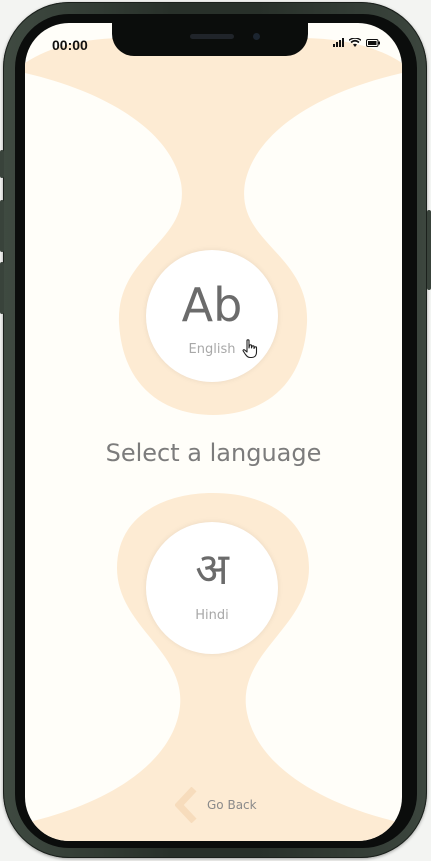 This screenshot has width=431, height=861. What do you see at coordinates (212, 349) in the screenshot?
I see `english-label: English` at bounding box center [212, 349].